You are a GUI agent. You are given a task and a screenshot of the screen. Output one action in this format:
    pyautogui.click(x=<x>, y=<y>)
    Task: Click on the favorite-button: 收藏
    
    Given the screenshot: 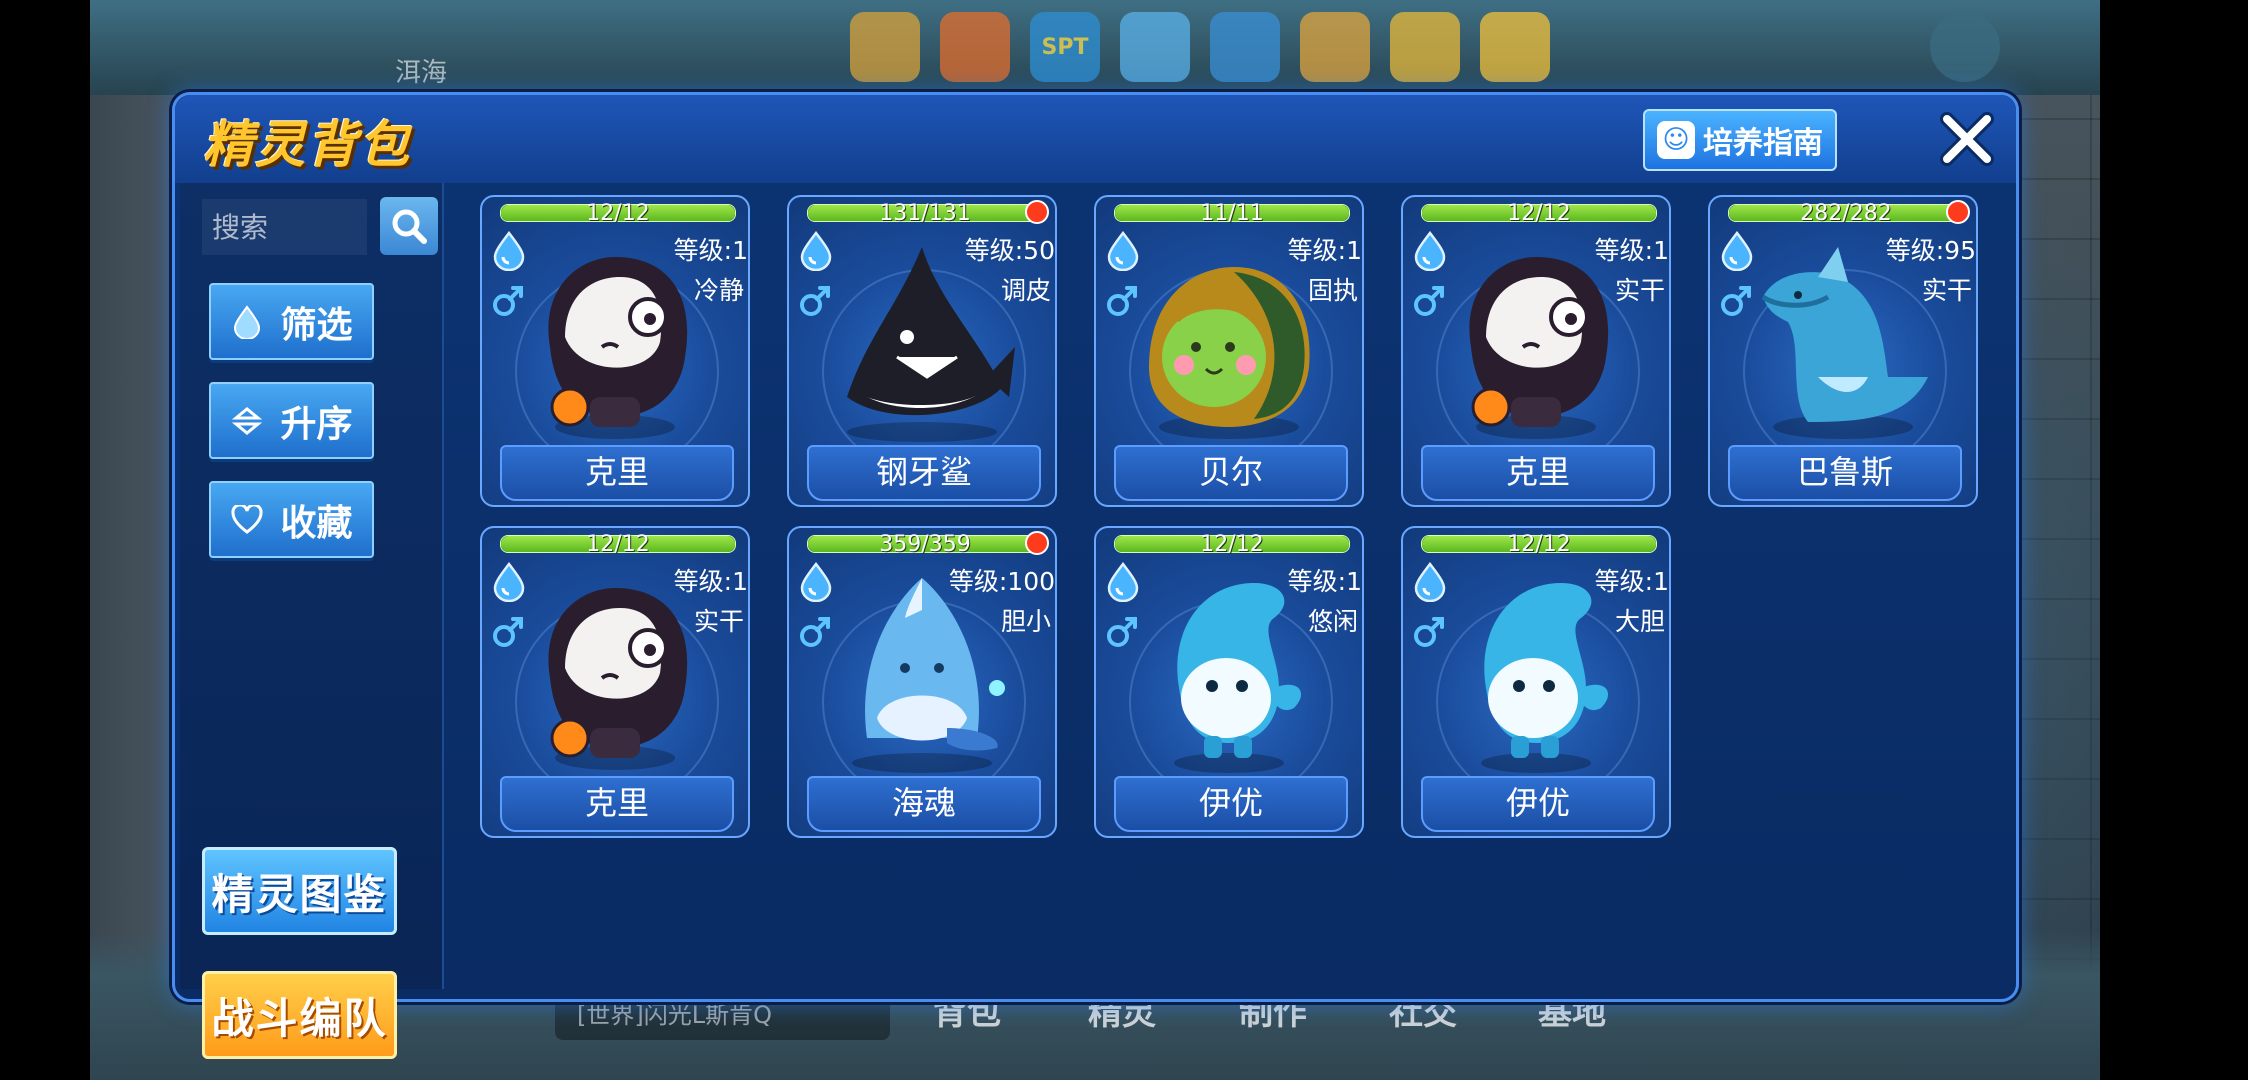 What is the action you would take?
    pyautogui.click(x=291, y=519)
    